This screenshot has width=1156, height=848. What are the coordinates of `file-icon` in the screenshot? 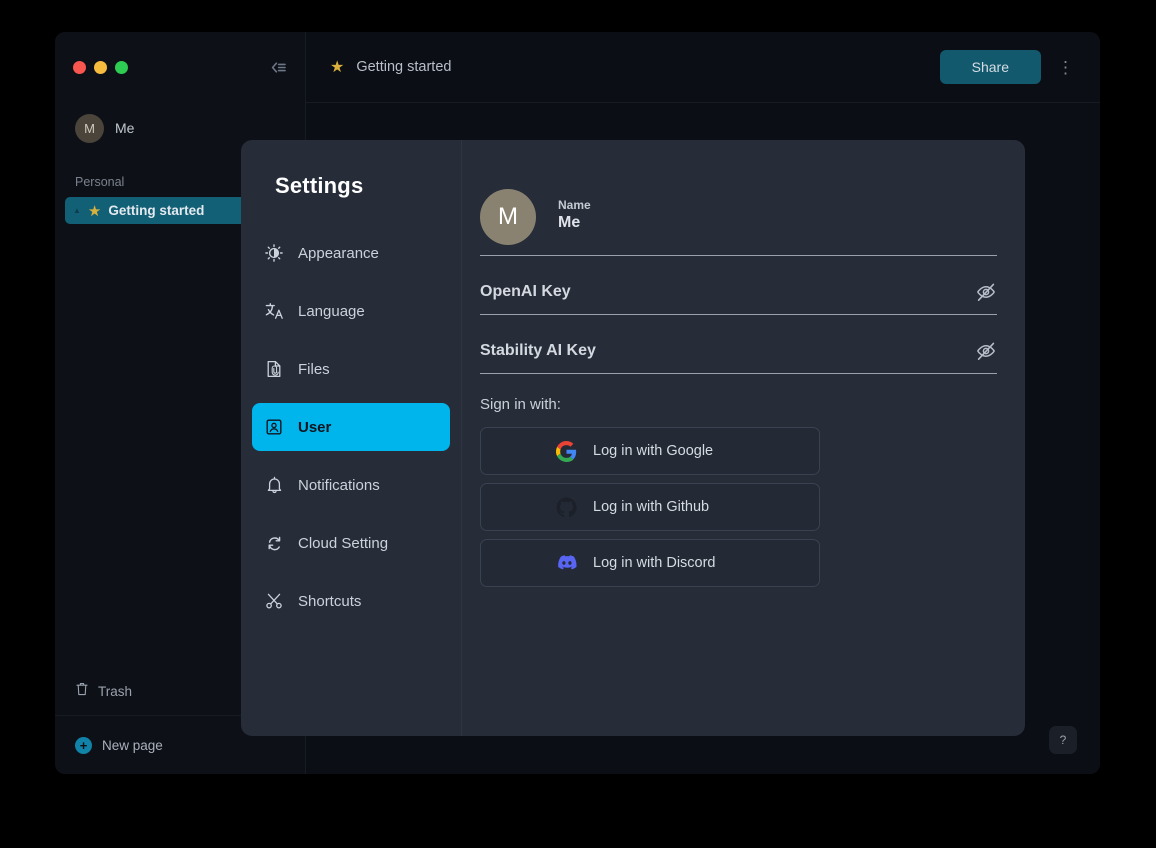 It's located at (274, 369).